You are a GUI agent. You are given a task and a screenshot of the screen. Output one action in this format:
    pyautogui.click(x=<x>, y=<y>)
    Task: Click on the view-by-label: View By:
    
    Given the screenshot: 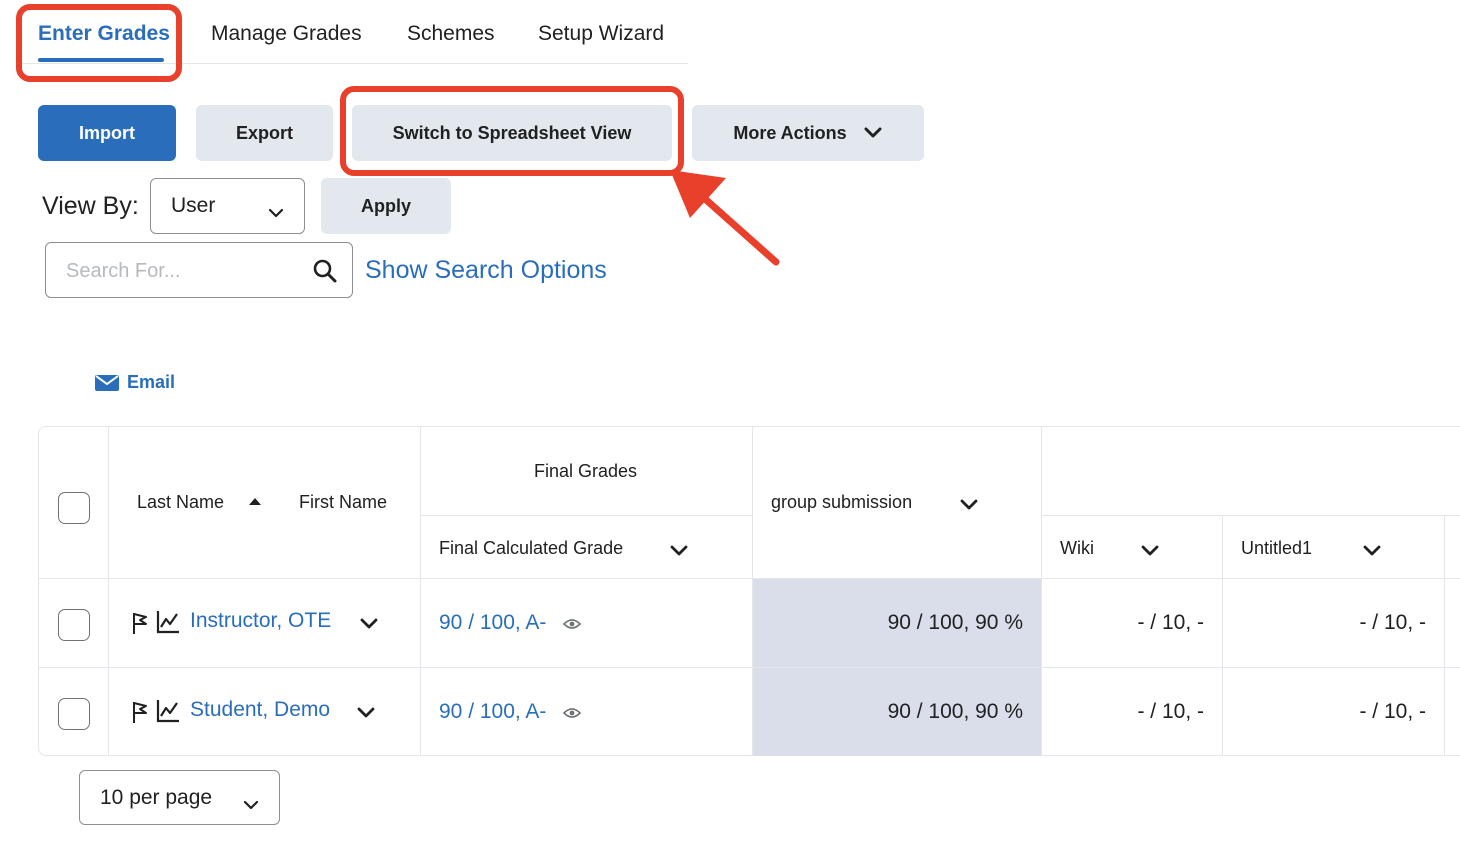 What is the action you would take?
    pyautogui.click(x=90, y=206)
    